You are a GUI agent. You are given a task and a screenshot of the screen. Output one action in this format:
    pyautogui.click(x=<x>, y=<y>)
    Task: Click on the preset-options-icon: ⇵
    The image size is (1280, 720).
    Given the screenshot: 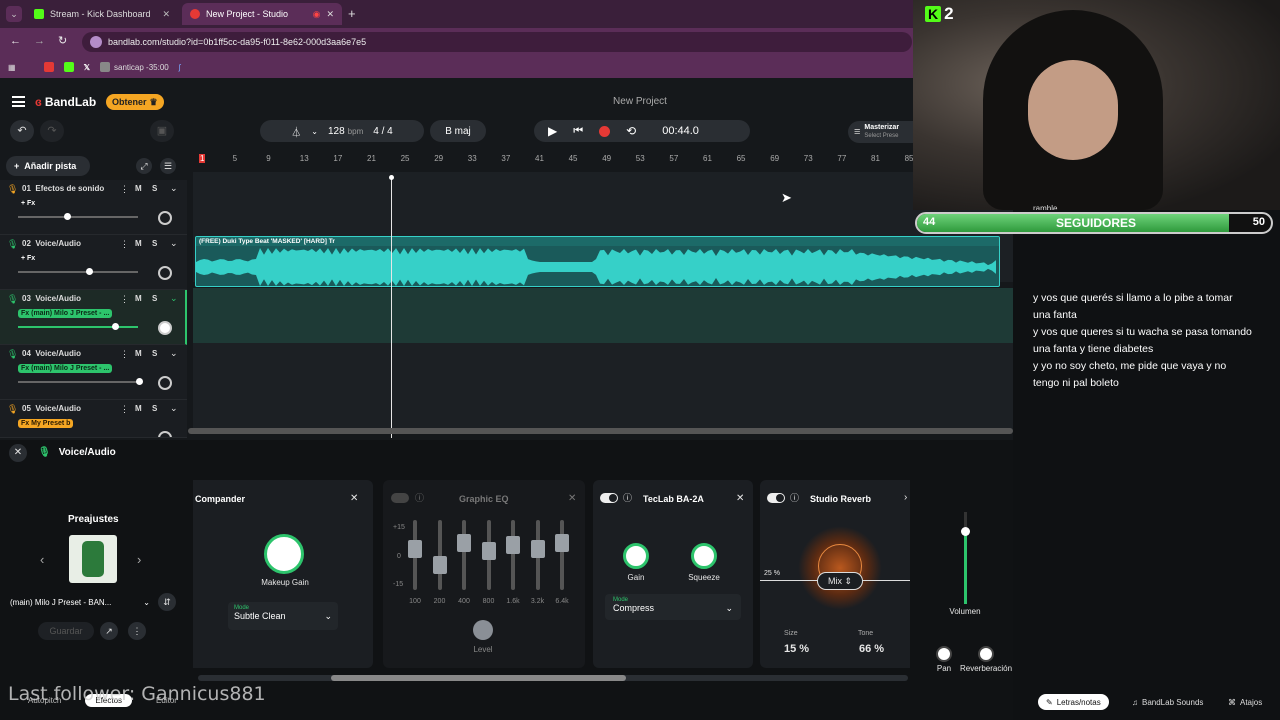 What is the action you would take?
    pyautogui.click(x=167, y=602)
    